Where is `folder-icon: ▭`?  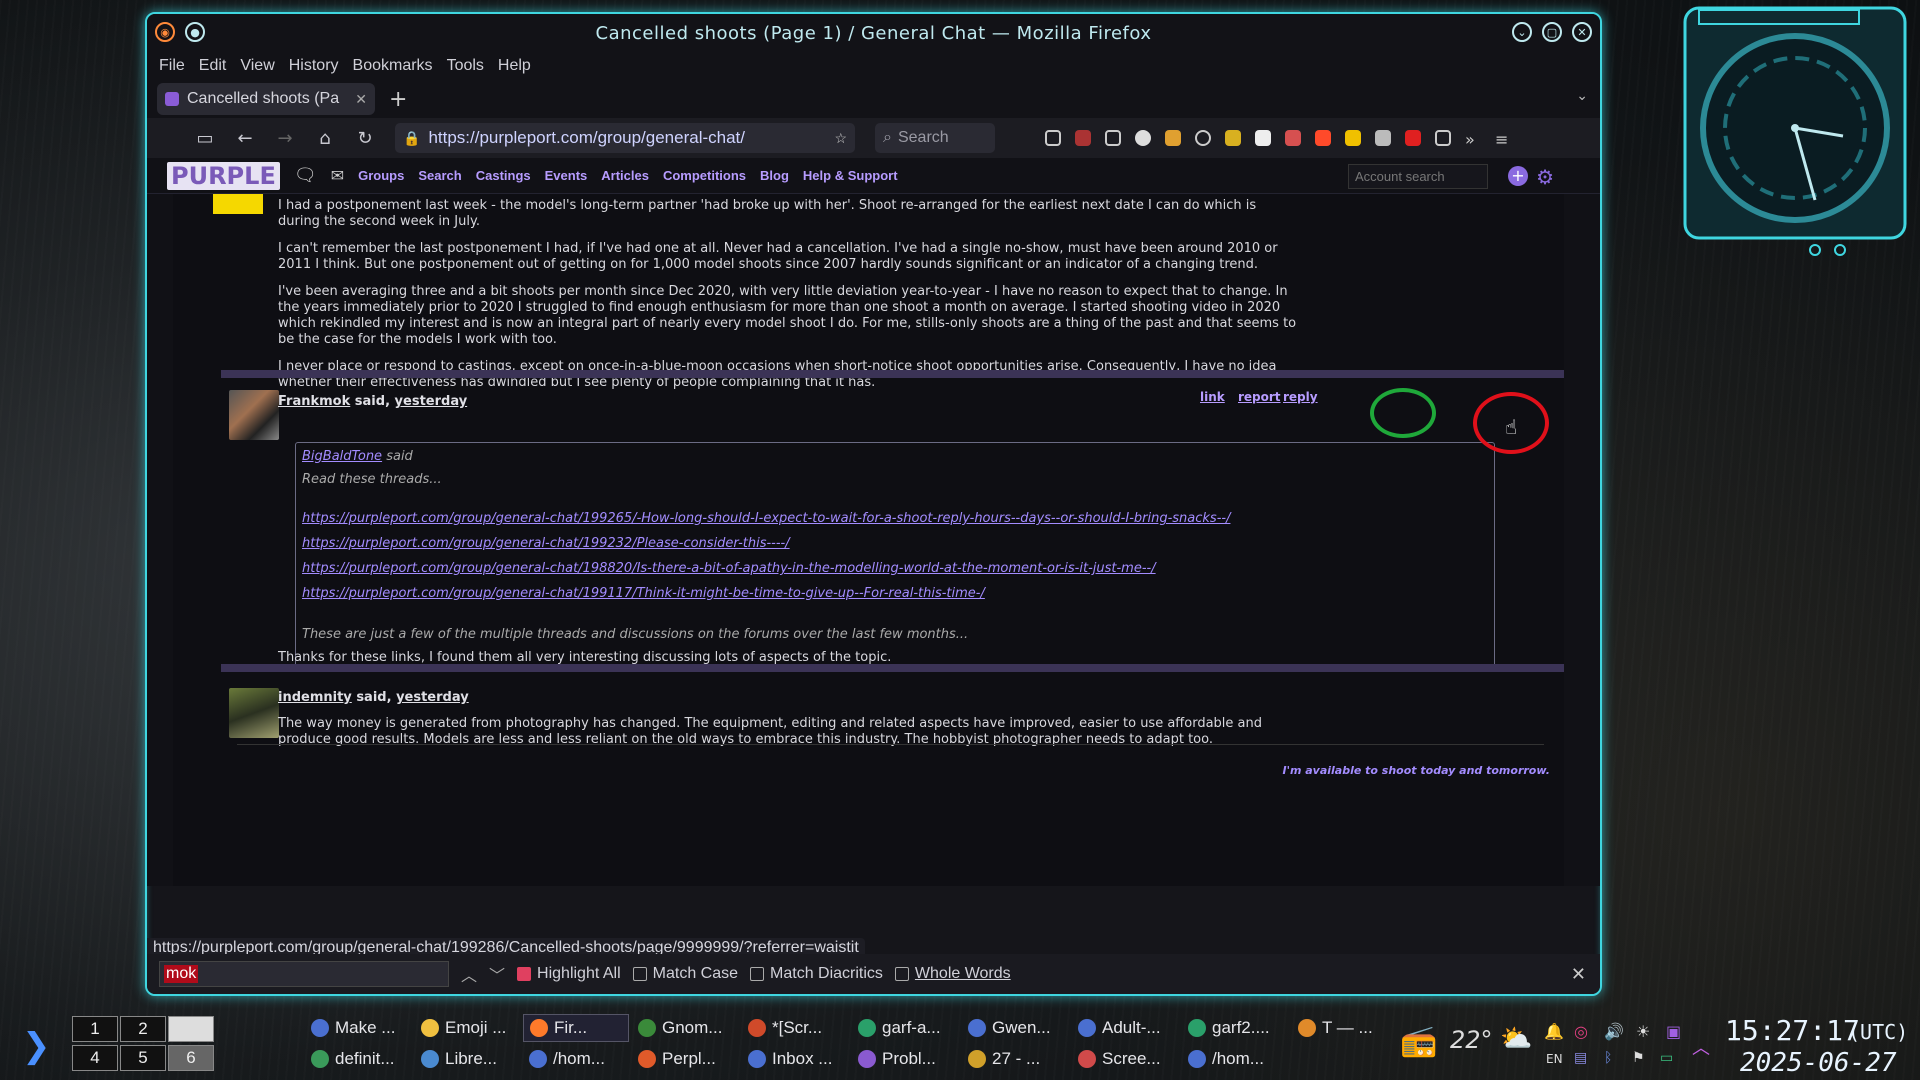 folder-icon: ▭ is located at coordinates (205, 138).